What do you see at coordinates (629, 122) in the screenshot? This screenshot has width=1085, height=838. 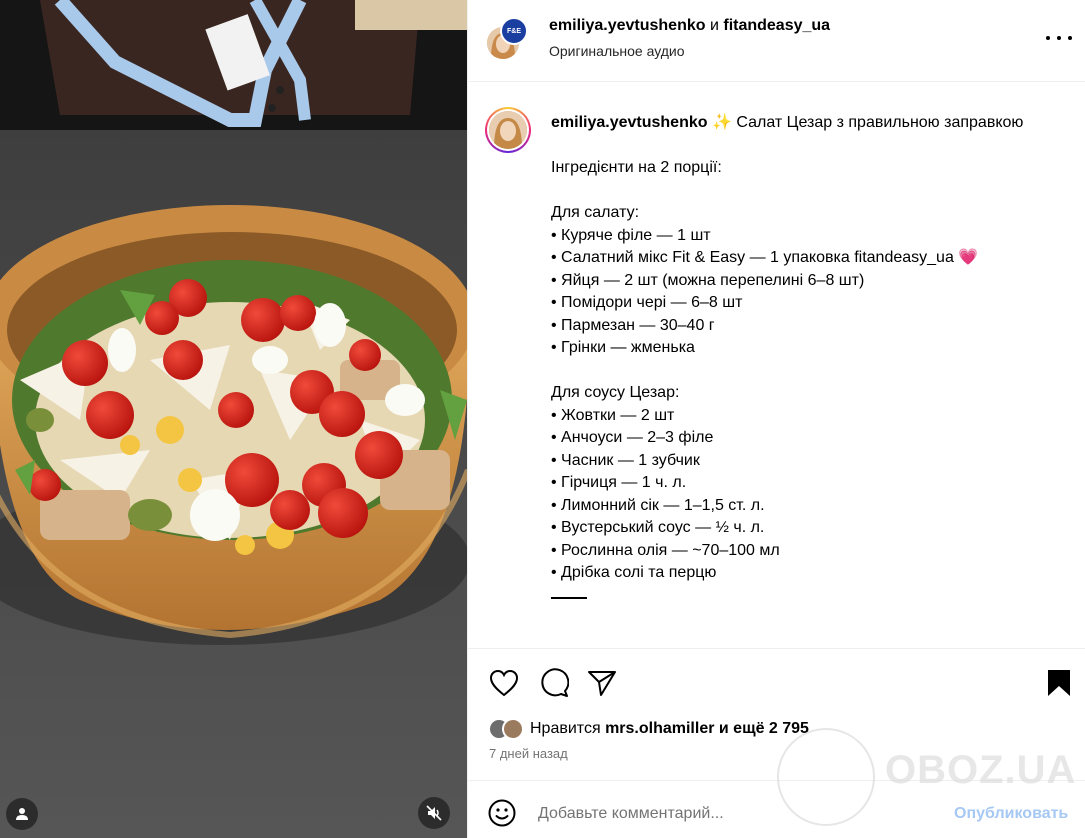 I see `caption-author-link: emiliya.yevtushenko` at bounding box center [629, 122].